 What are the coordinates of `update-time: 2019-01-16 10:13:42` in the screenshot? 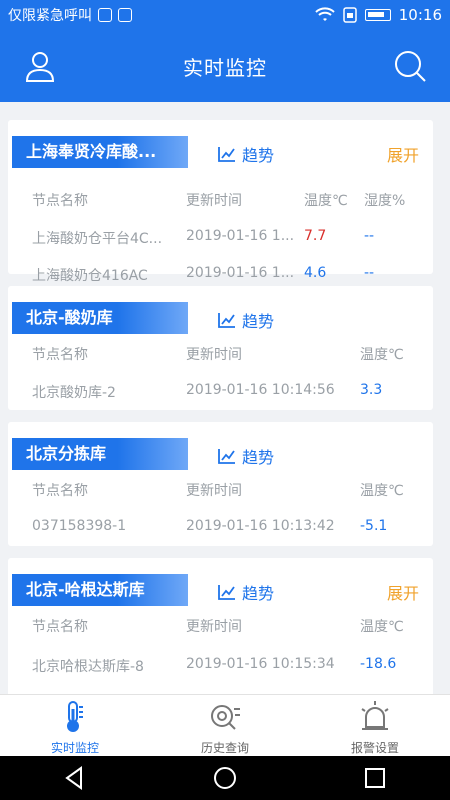 It's located at (260, 526).